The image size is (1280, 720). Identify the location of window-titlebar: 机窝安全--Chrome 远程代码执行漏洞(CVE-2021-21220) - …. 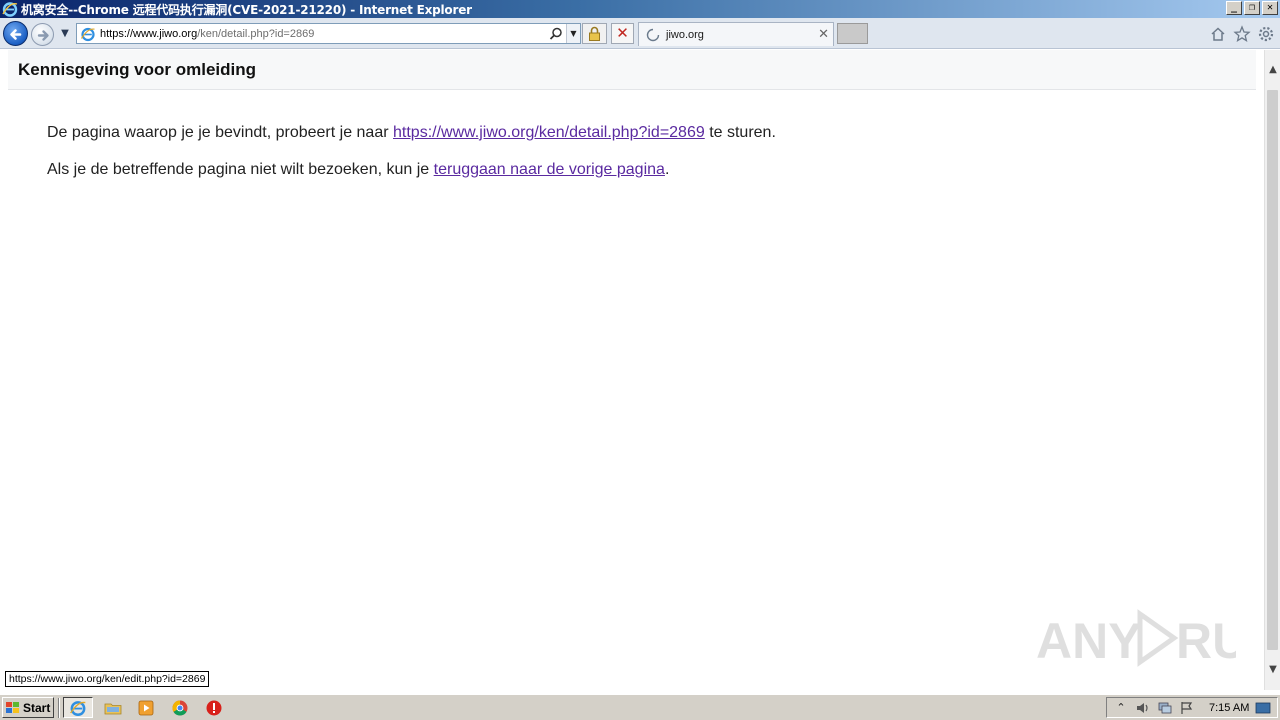
(640, 9).